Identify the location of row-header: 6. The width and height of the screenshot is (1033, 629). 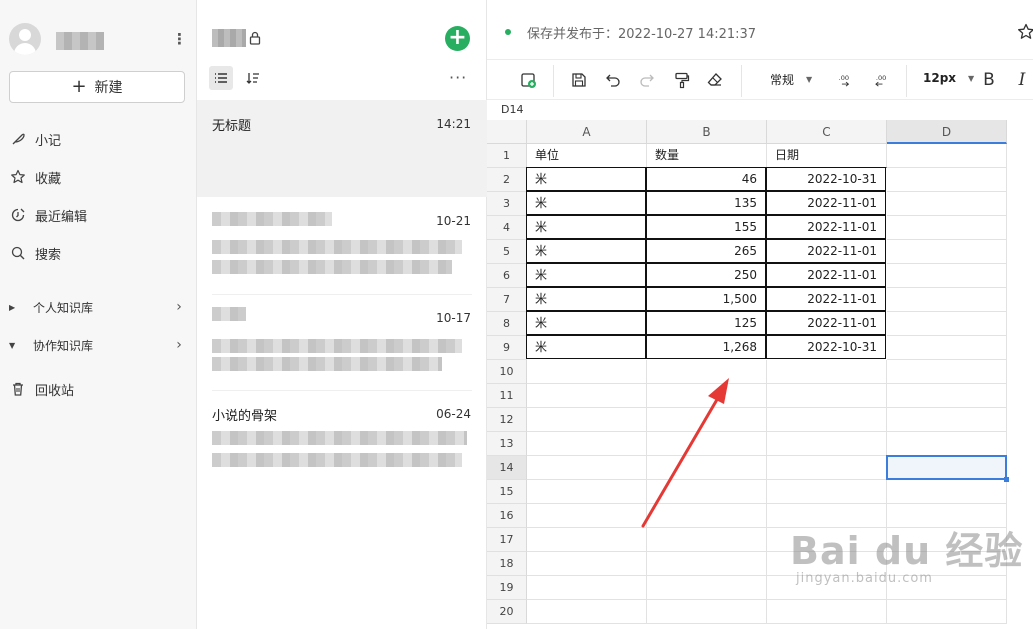
(507, 276).